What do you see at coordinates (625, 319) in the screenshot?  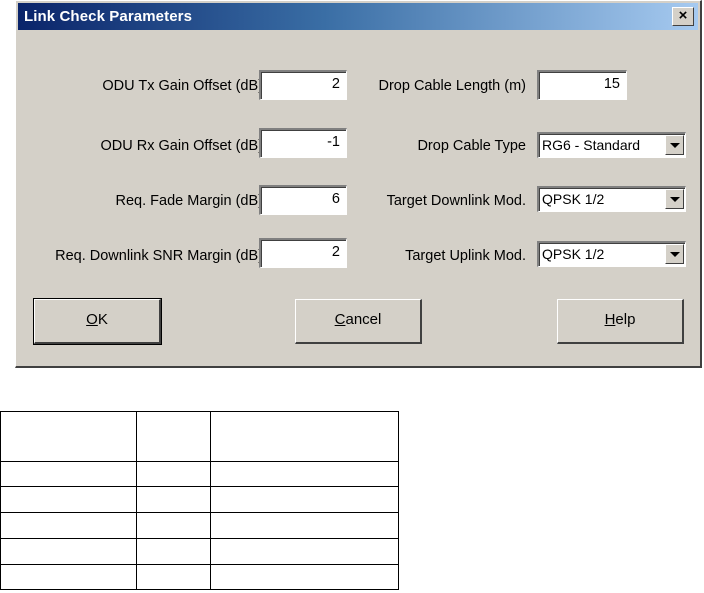 I see `help-label-rest: elp` at bounding box center [625, 319].